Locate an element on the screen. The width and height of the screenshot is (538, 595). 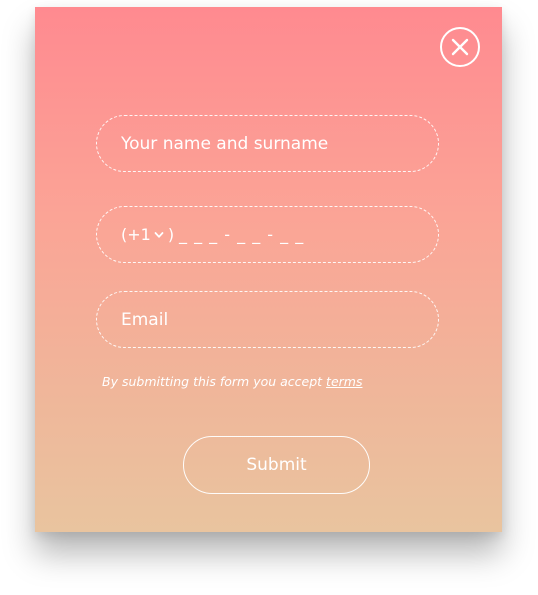
name-input is located at coordinates (266, 143).